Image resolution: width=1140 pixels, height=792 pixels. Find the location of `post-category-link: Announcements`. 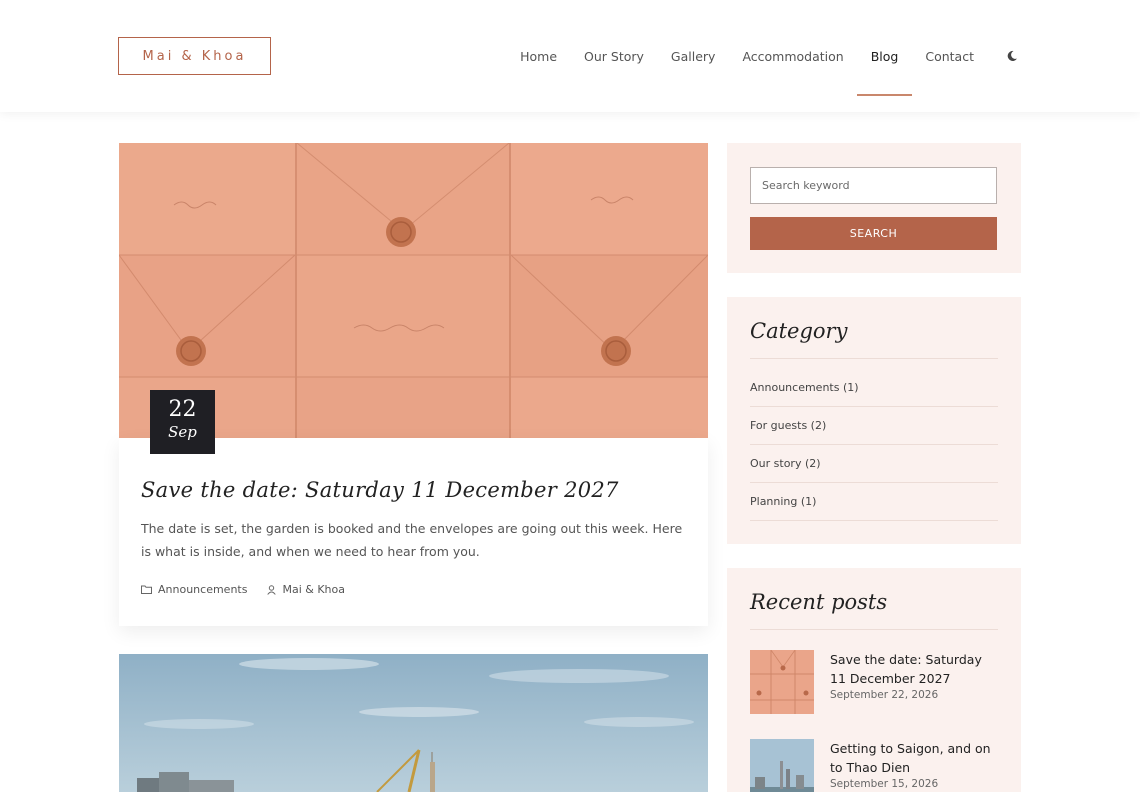

post-category-link: Announcements is located at coordinates (194, 589).